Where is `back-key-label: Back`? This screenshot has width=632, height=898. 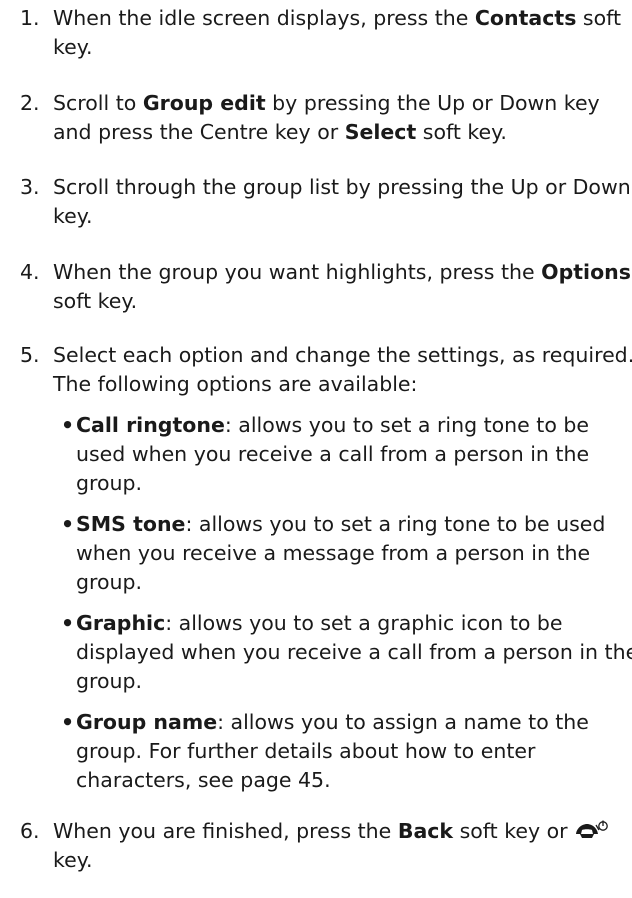 back-key-label: Back is located at coordinates (425, 831).